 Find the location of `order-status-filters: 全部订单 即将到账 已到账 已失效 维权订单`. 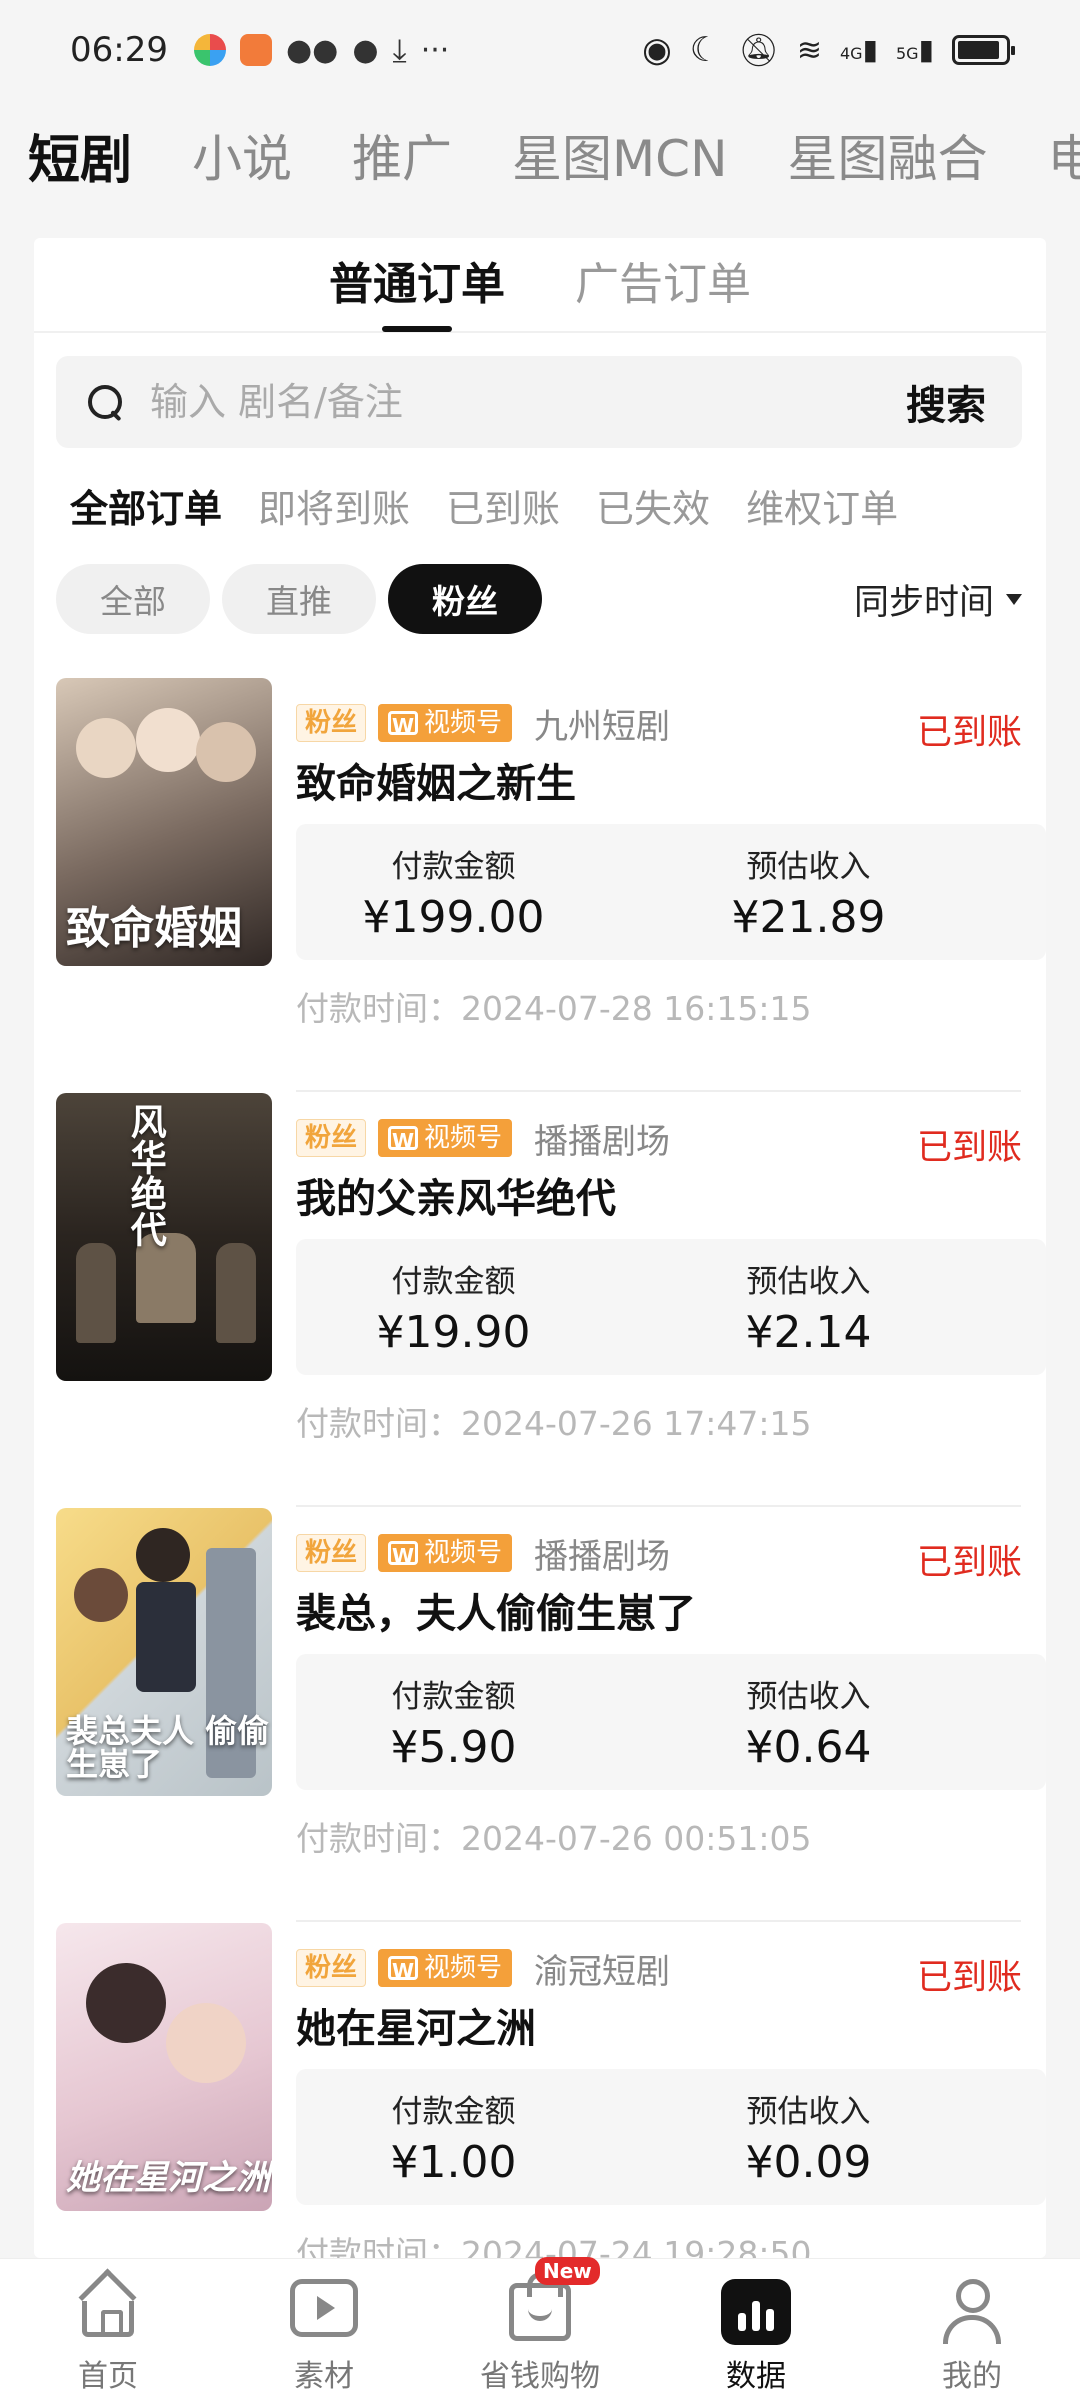

order-status-filters: 全部订单 即将到账 已到账 已失效 维权订单 is located at coordinates (484, 505).